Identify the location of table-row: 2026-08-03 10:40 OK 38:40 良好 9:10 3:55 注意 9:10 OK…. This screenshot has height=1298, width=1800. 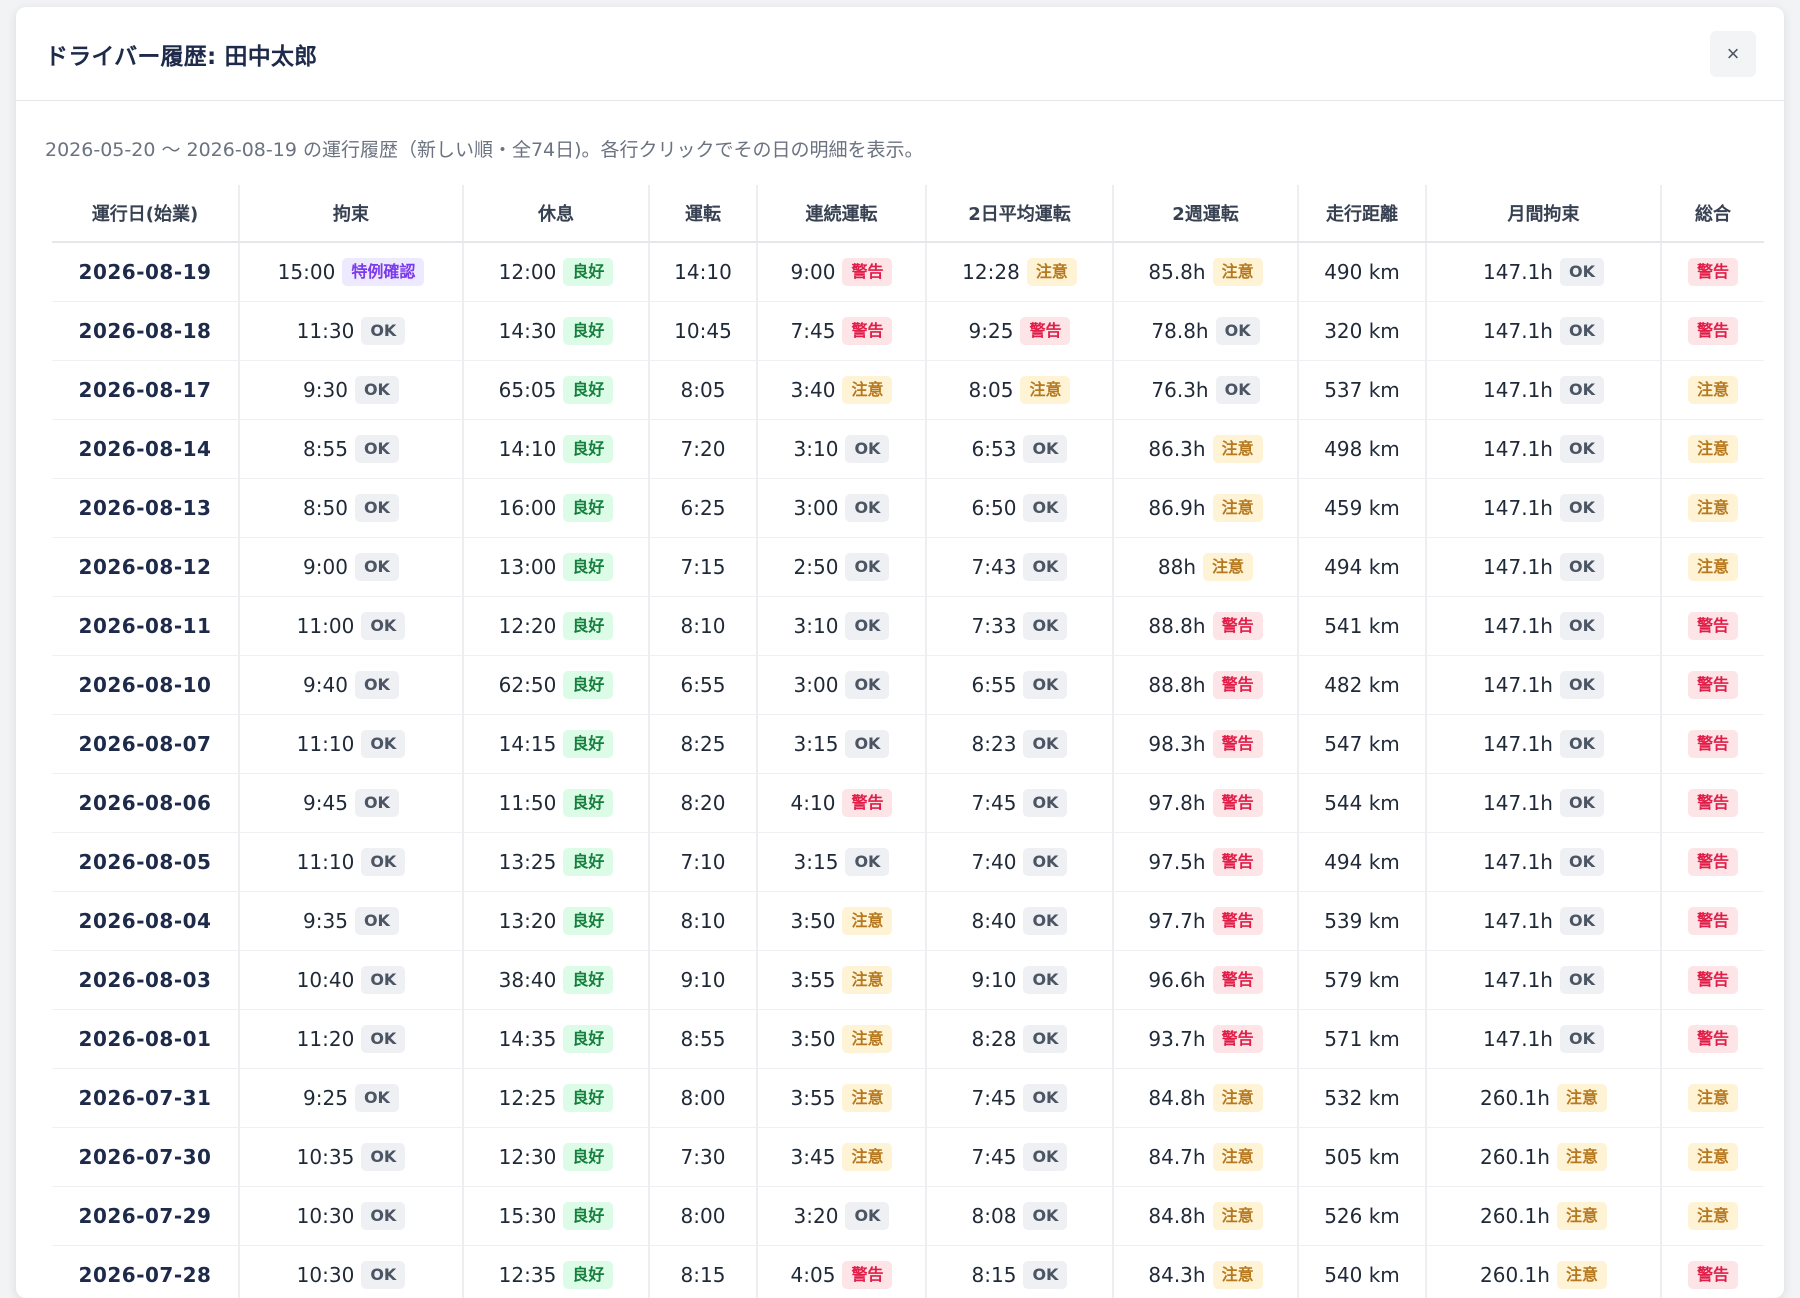
(908, 980).